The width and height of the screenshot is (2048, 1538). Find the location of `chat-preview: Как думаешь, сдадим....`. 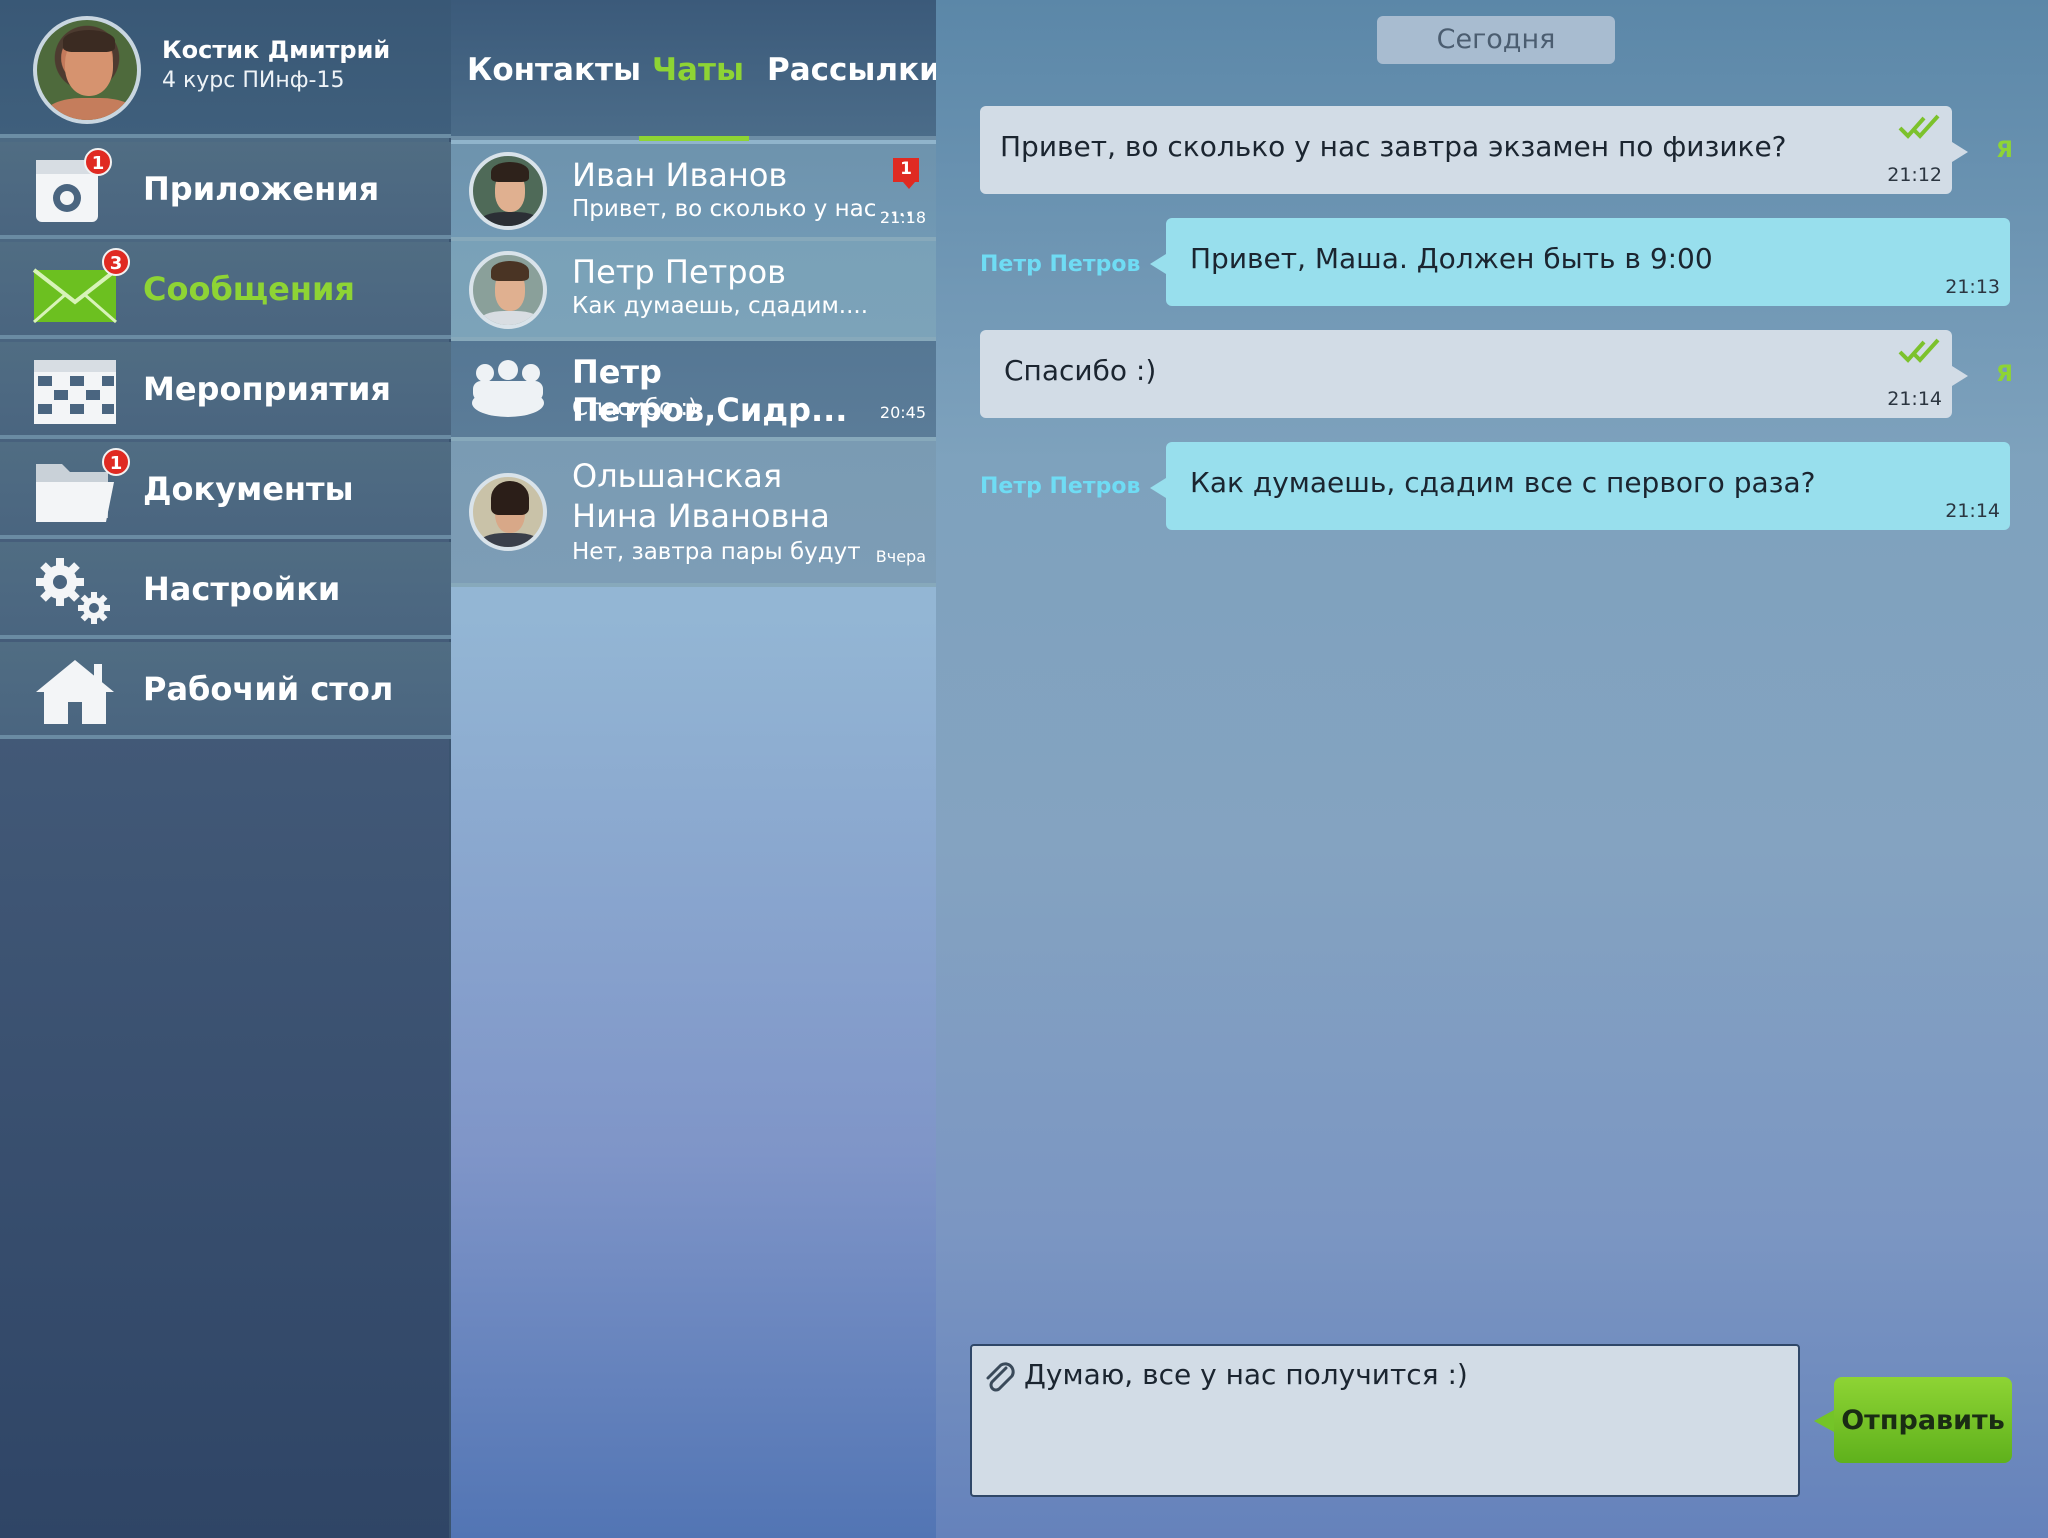

chat-preview: Как думаешь, сдадим.... is located at coordinates (720, 306).